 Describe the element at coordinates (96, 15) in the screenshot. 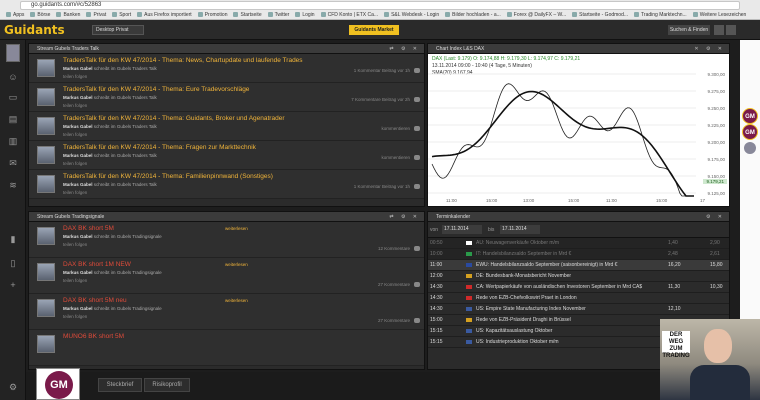

I see `bookmark-item: Privat` at that location.